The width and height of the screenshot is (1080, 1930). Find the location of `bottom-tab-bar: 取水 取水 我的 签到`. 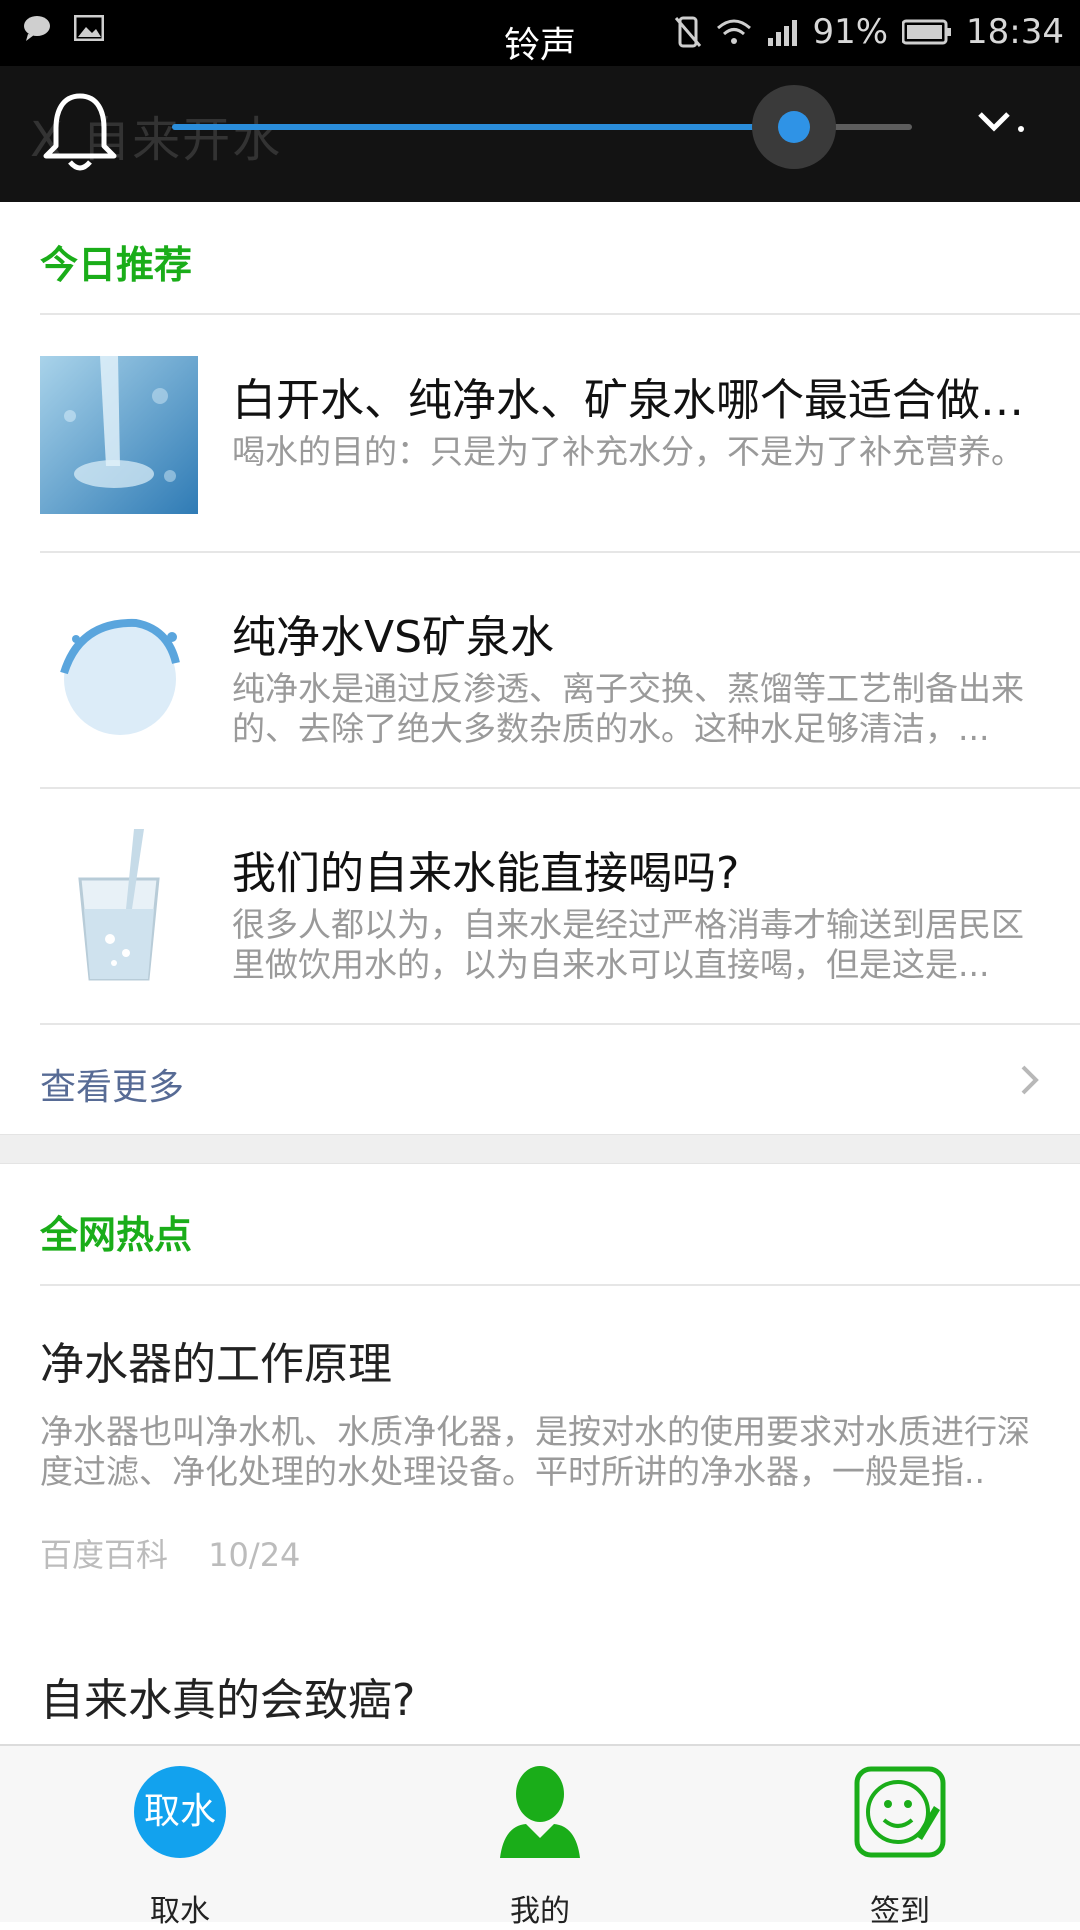

bottom-tab-bar: 取水 取水 我的 签到 is located at coordinates (540, 1836).